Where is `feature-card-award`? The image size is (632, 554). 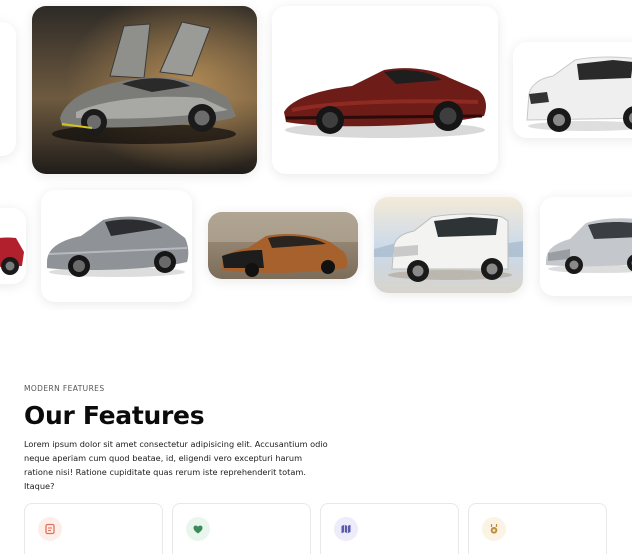 feature-card-award is located at coordinates (537, 528).